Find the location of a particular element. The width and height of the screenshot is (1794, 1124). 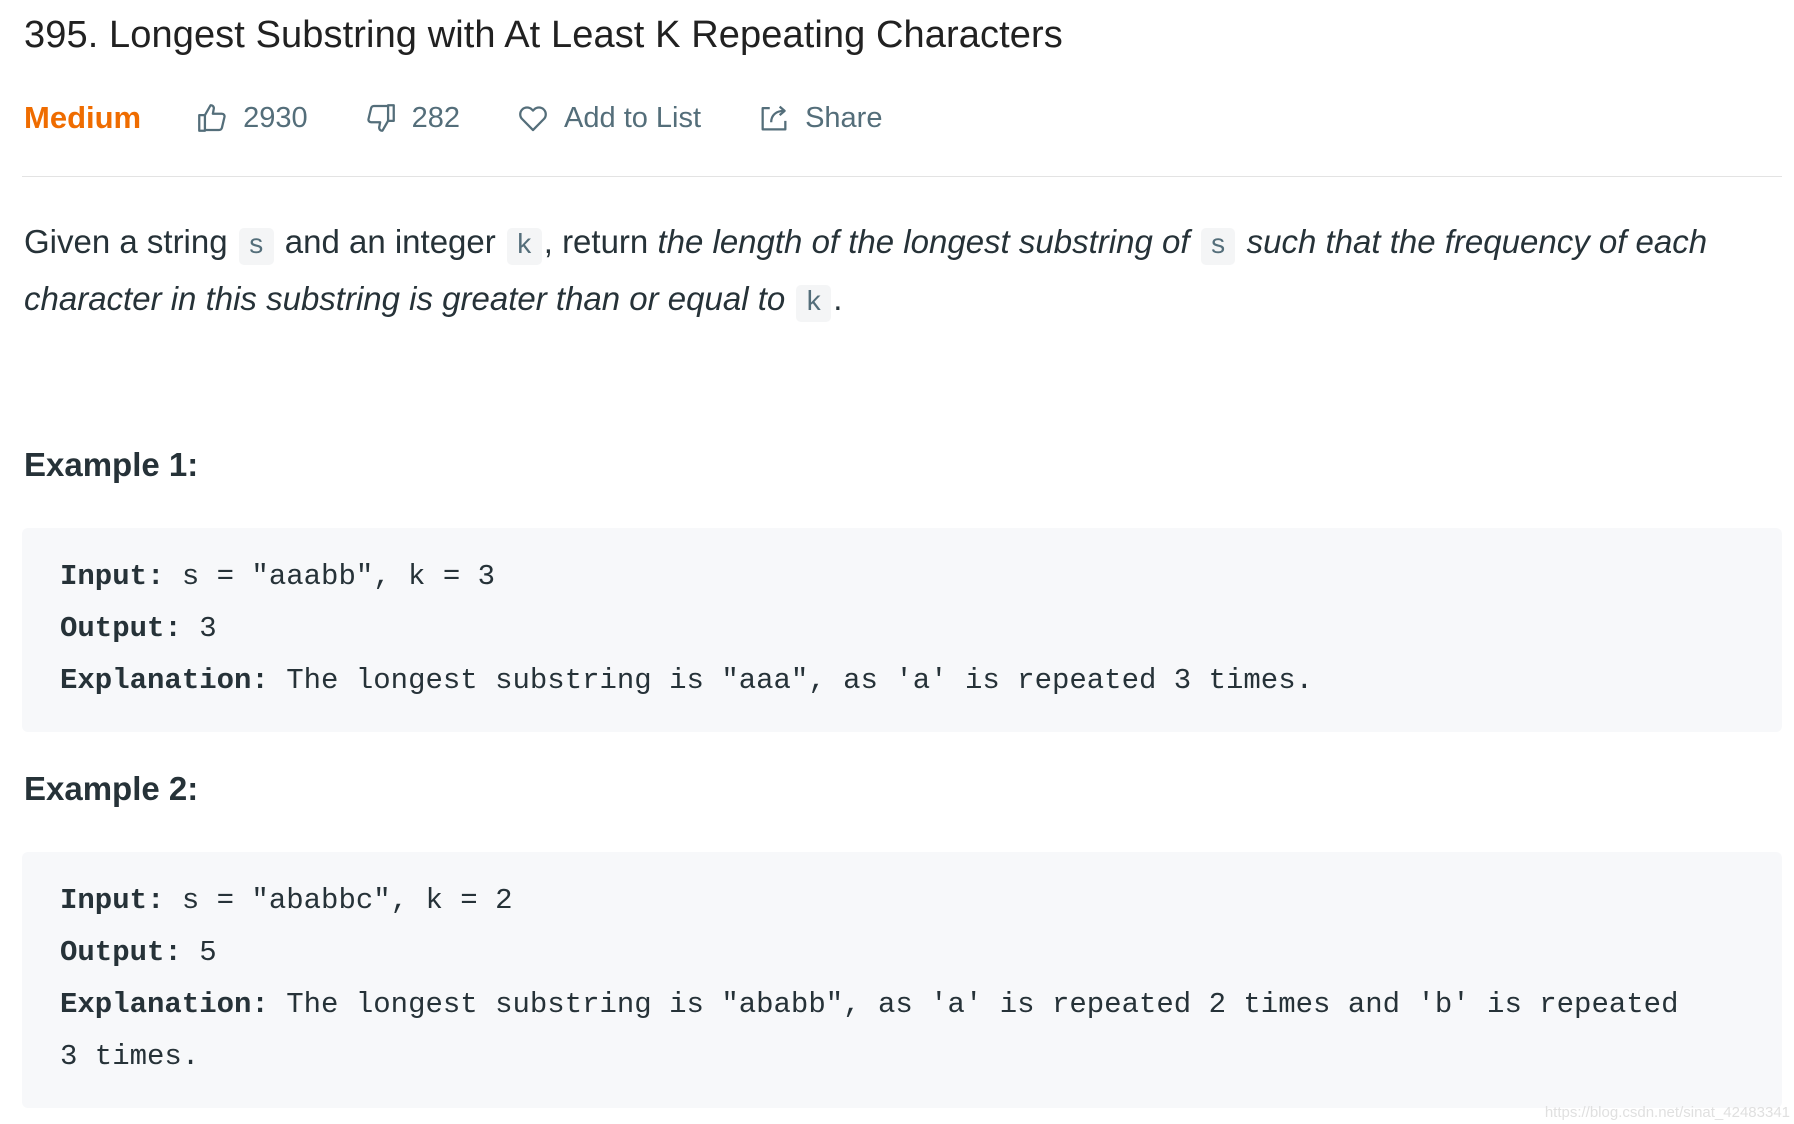

like-count: 2930 is located at coordinates (275, 117).